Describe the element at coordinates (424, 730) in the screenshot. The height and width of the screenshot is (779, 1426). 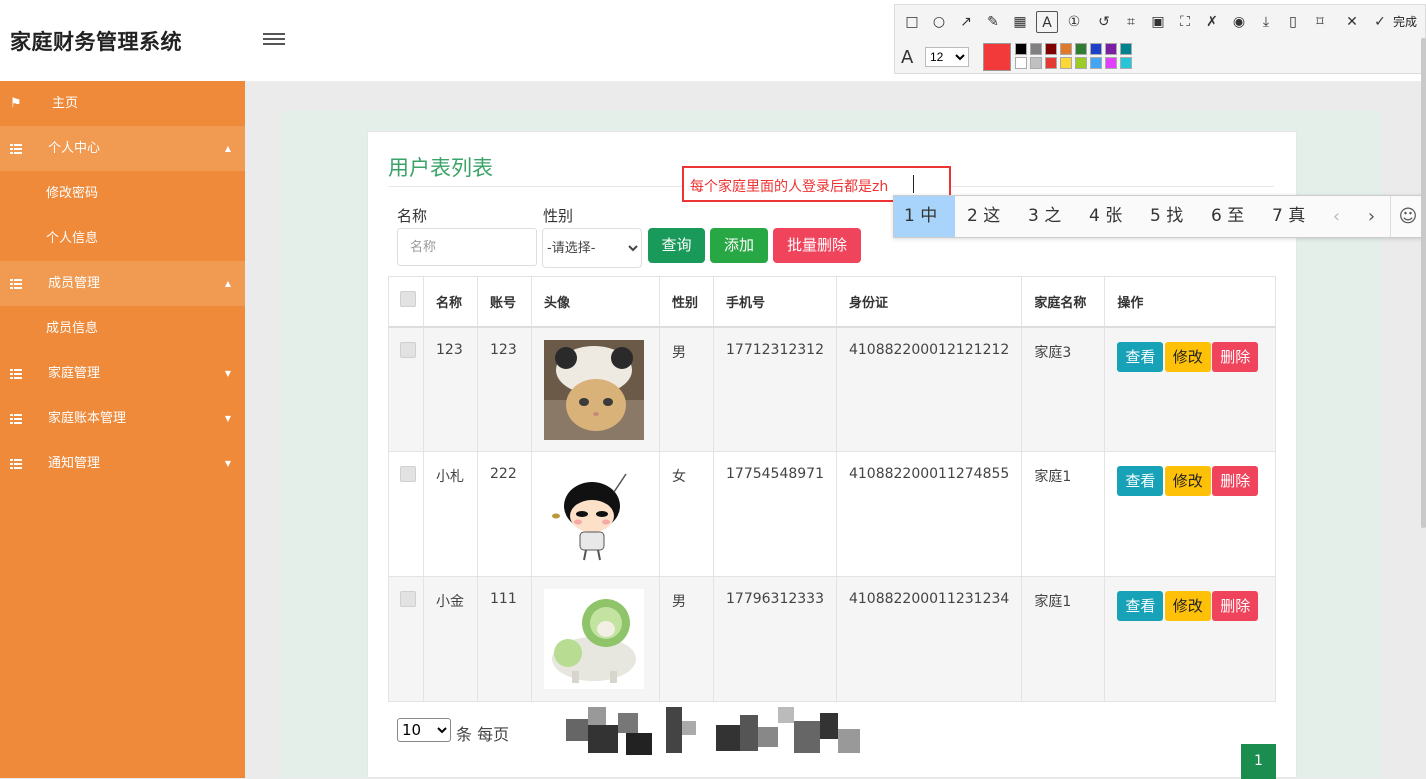
I see `page-size-select: 10` at that location.